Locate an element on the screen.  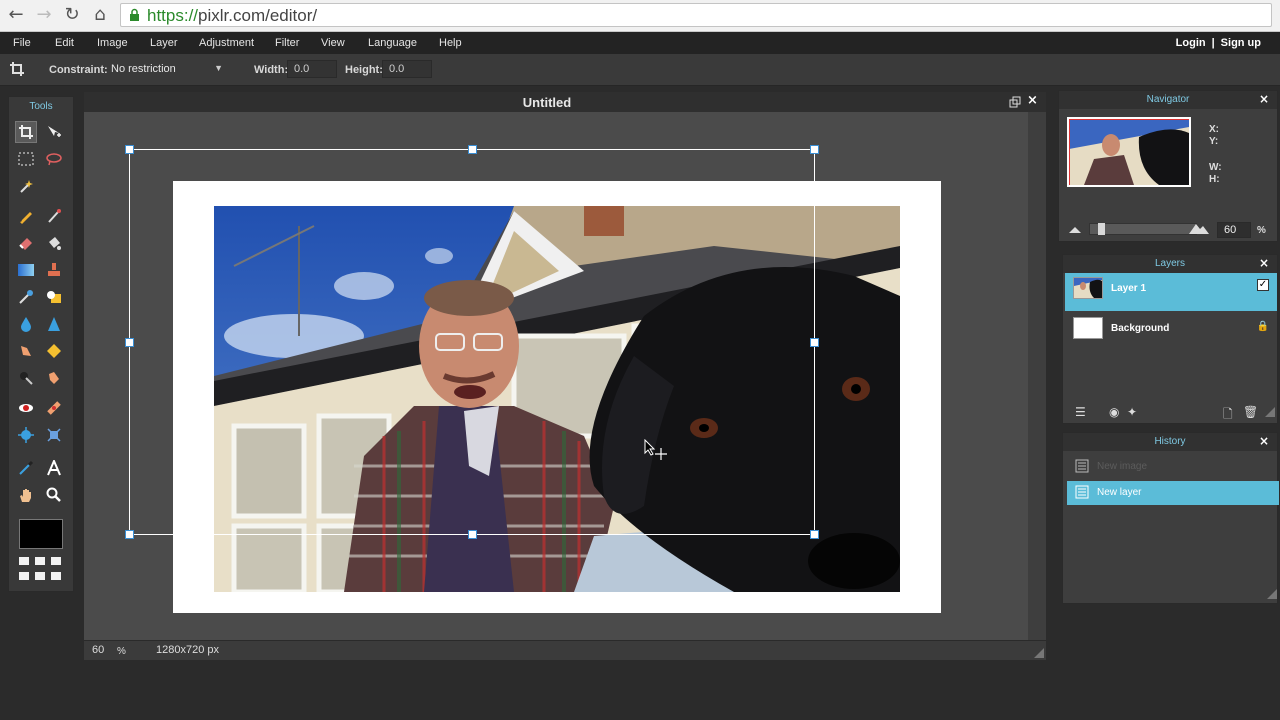
crop-handle-left is located at coordinates (129, 342).